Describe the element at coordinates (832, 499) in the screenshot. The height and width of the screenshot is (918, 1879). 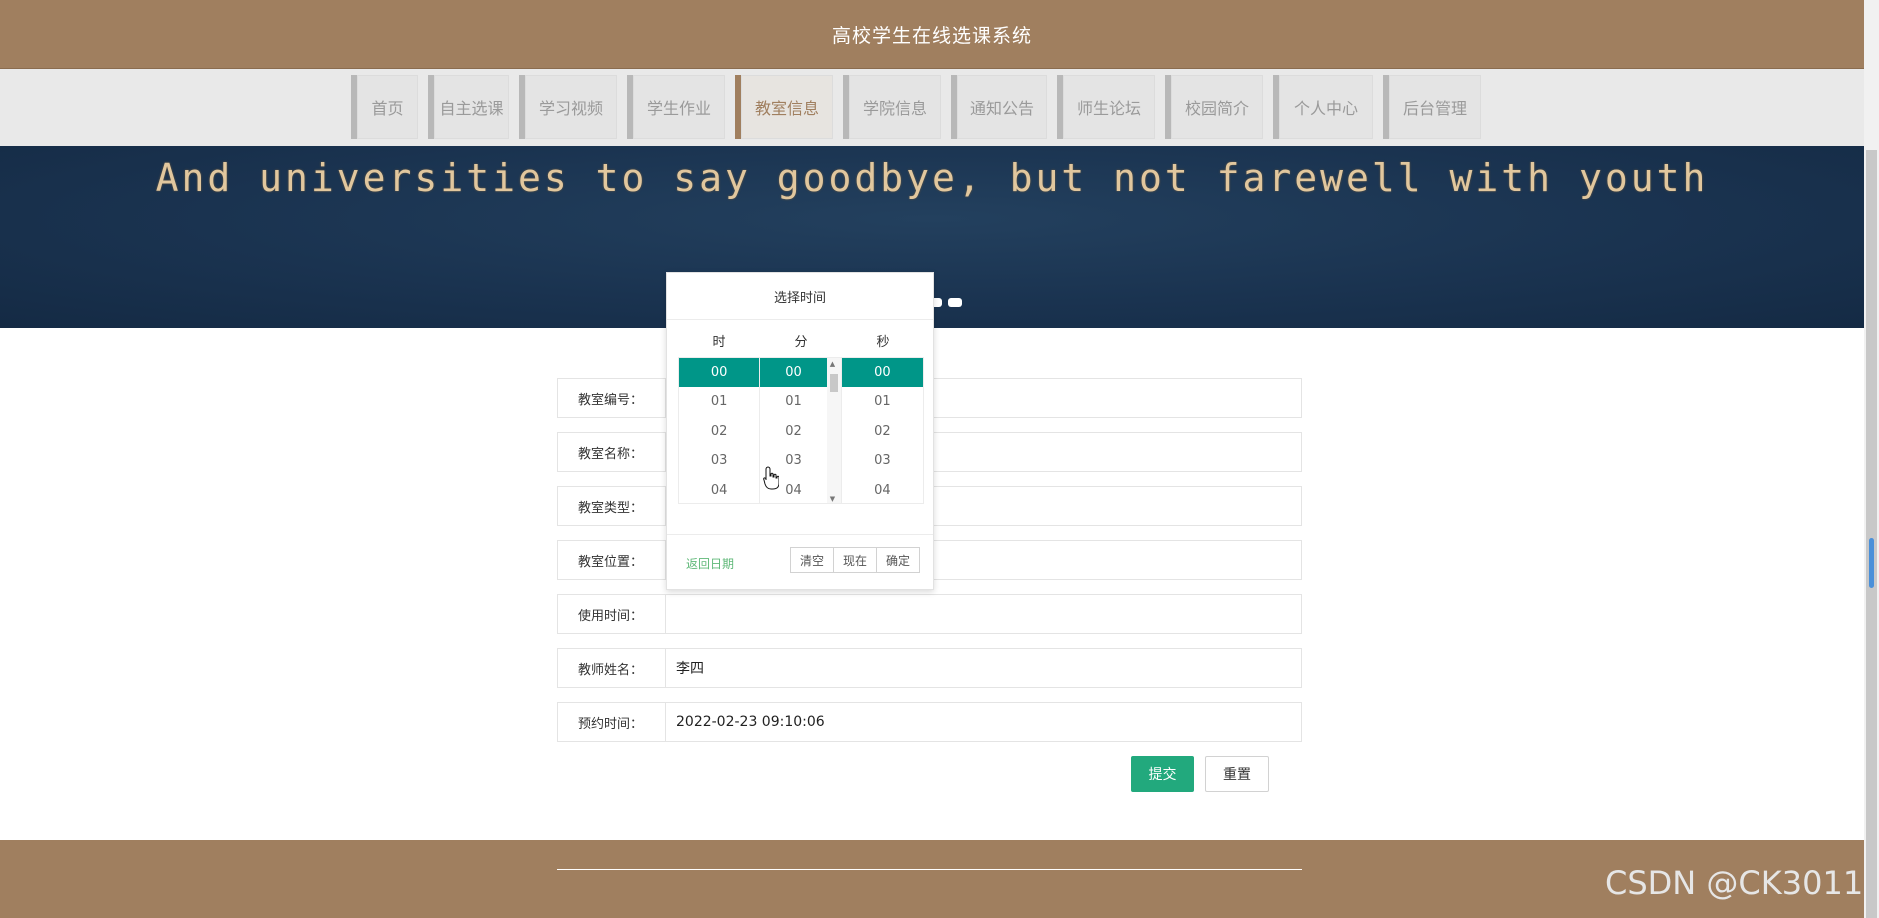
I see `scroll-down-icon: ▼` at that location.